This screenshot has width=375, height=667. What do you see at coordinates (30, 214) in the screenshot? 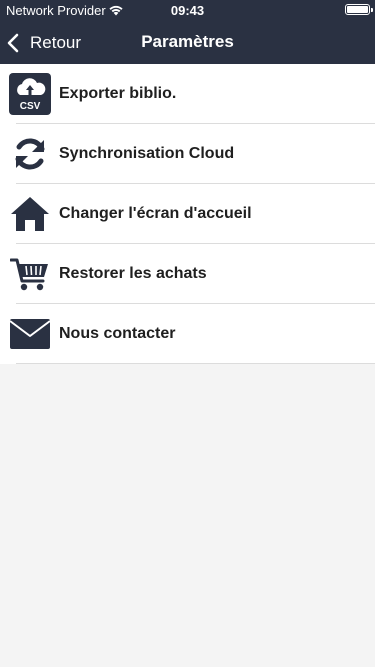
I see `home-icon` at bounding box center [30, 214].